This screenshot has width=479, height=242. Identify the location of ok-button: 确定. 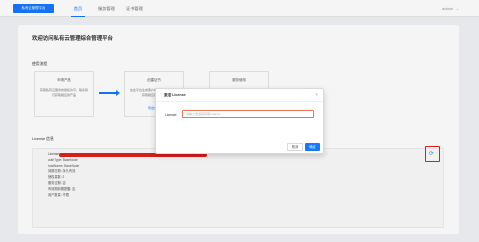
(312, 147).